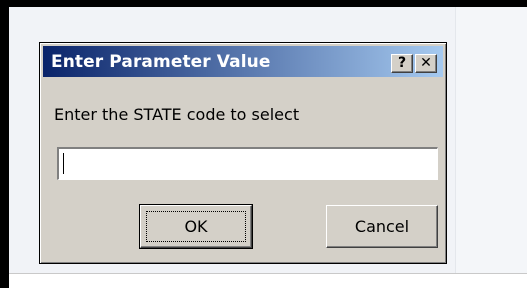  I want to click on background-panel, so click(491, 140).